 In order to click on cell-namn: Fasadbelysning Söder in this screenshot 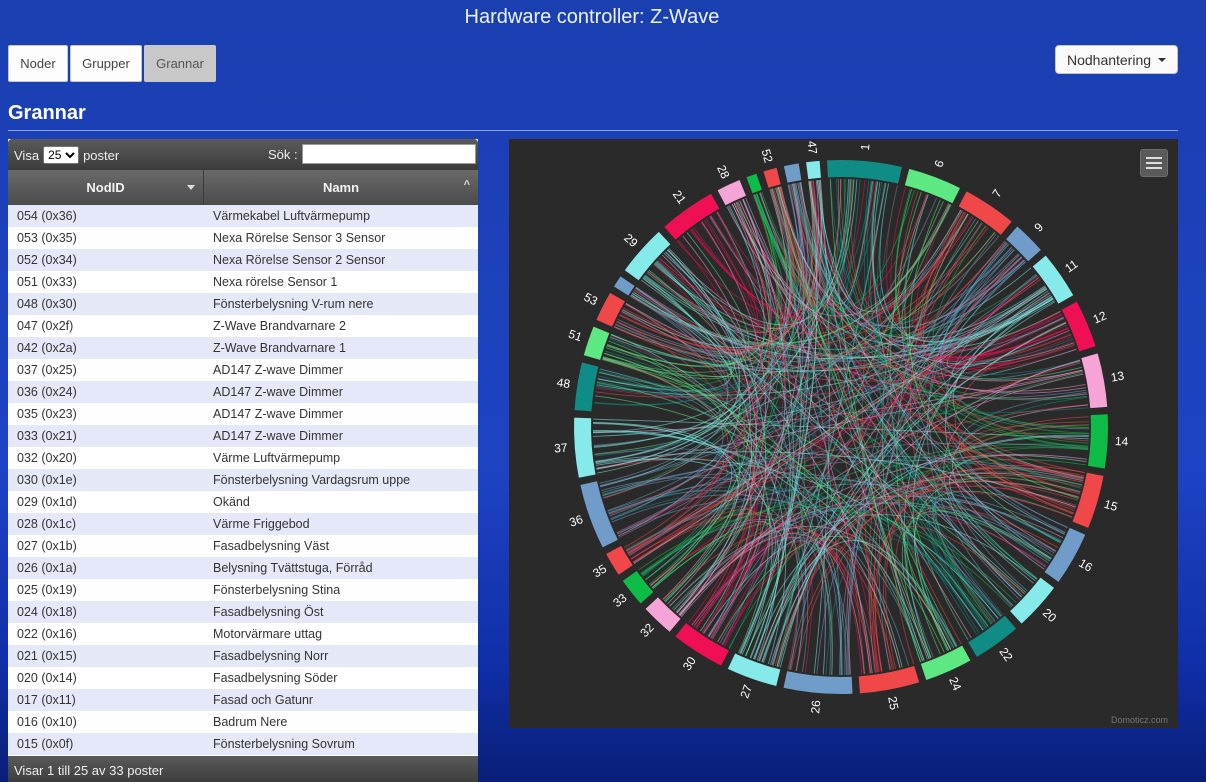, I will do `click(275, 678)`.